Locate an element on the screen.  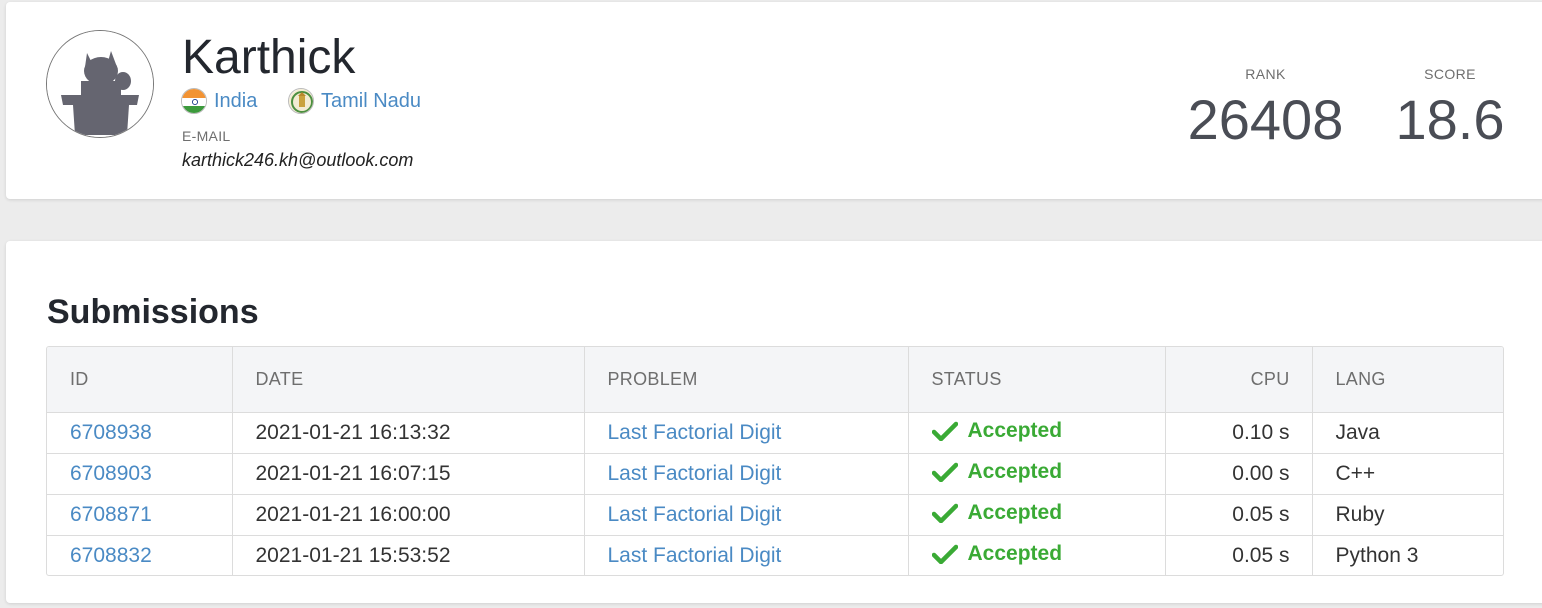
cpu-time: 0.00 s is located at coordinates (1239, 473).